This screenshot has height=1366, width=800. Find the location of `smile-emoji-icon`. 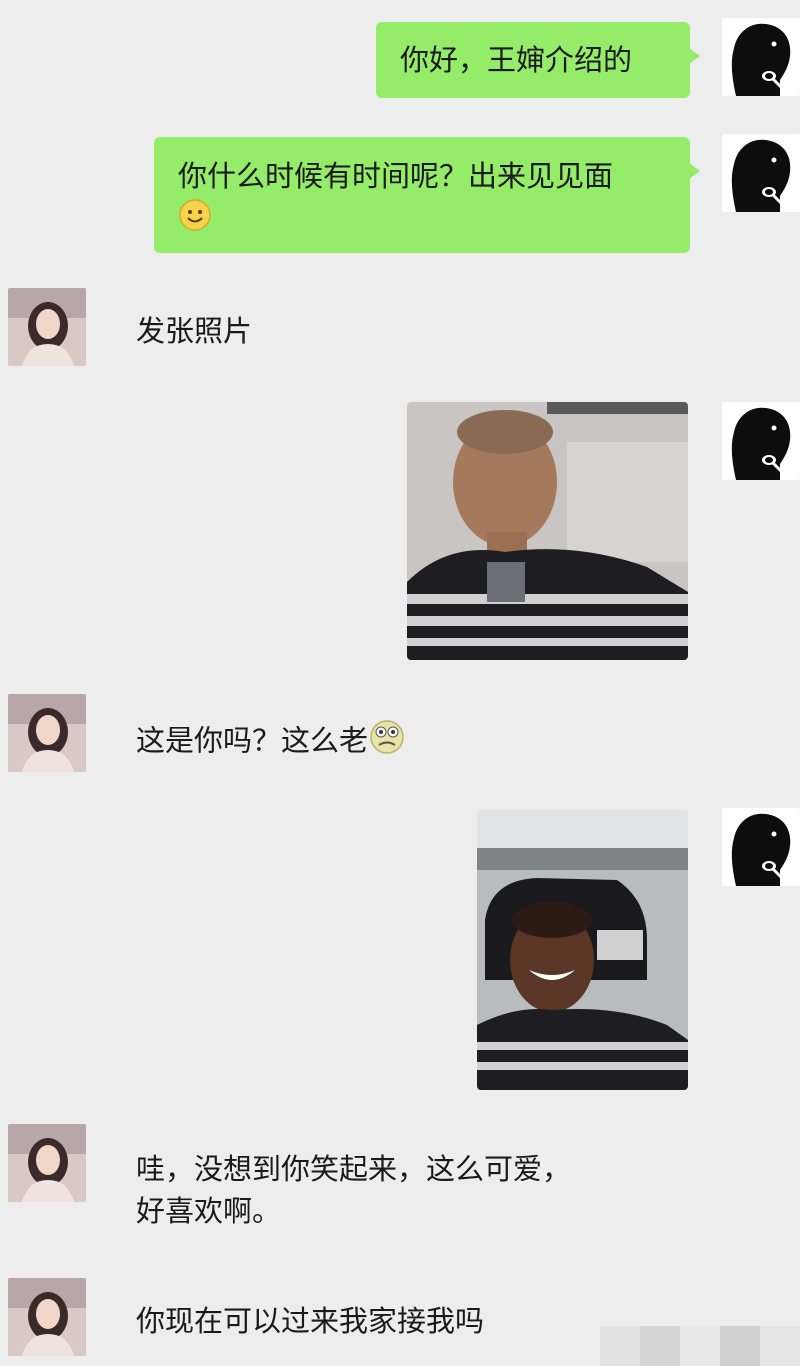

smile-emoji-icon is located at coordinates (195, 220).